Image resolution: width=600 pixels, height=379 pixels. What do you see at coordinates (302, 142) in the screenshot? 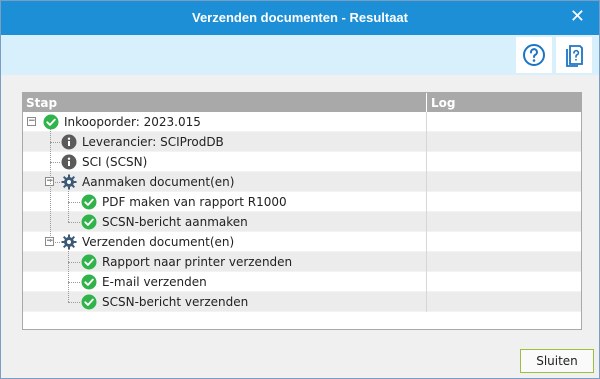
I see `tree-row: Leverancier: SCIProdDB` at bounding box center [302, 142].